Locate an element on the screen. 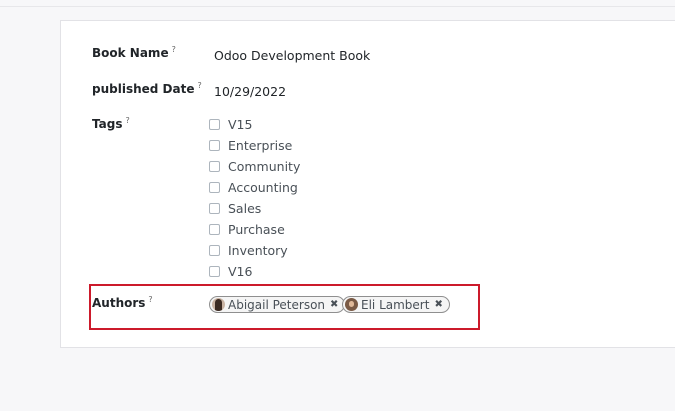 This screenshot has width=675, height=411. tag-label-enterprise: Enterprise is located at coordinates (260, 145).